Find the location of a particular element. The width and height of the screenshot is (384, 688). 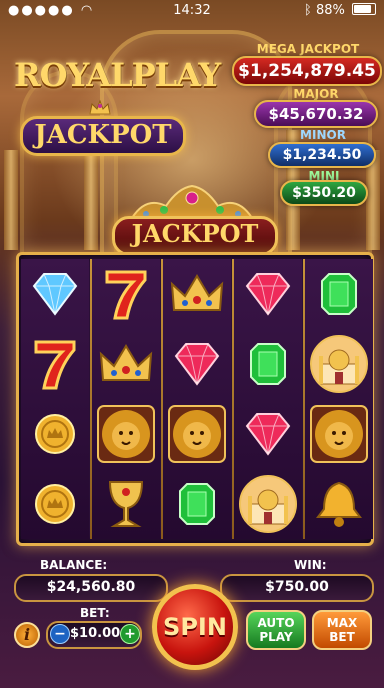

bet-increase-button: + is located at coordinates (130, 634).